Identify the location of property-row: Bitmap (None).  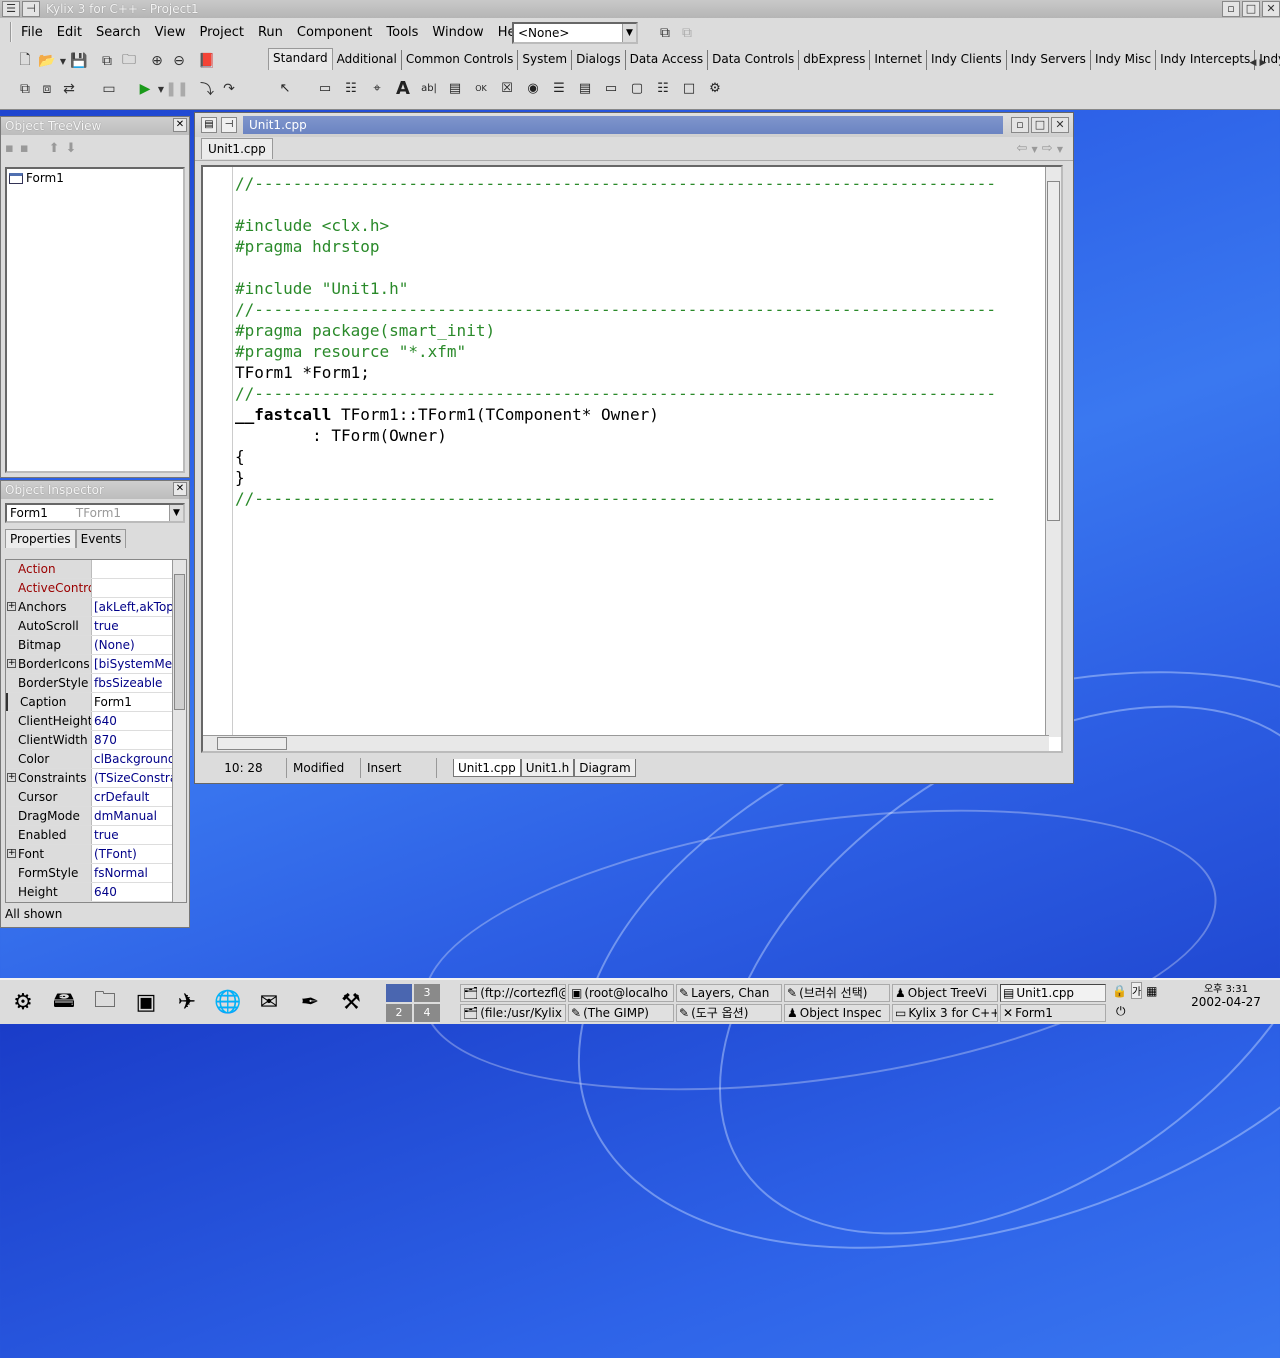
(96, 645).